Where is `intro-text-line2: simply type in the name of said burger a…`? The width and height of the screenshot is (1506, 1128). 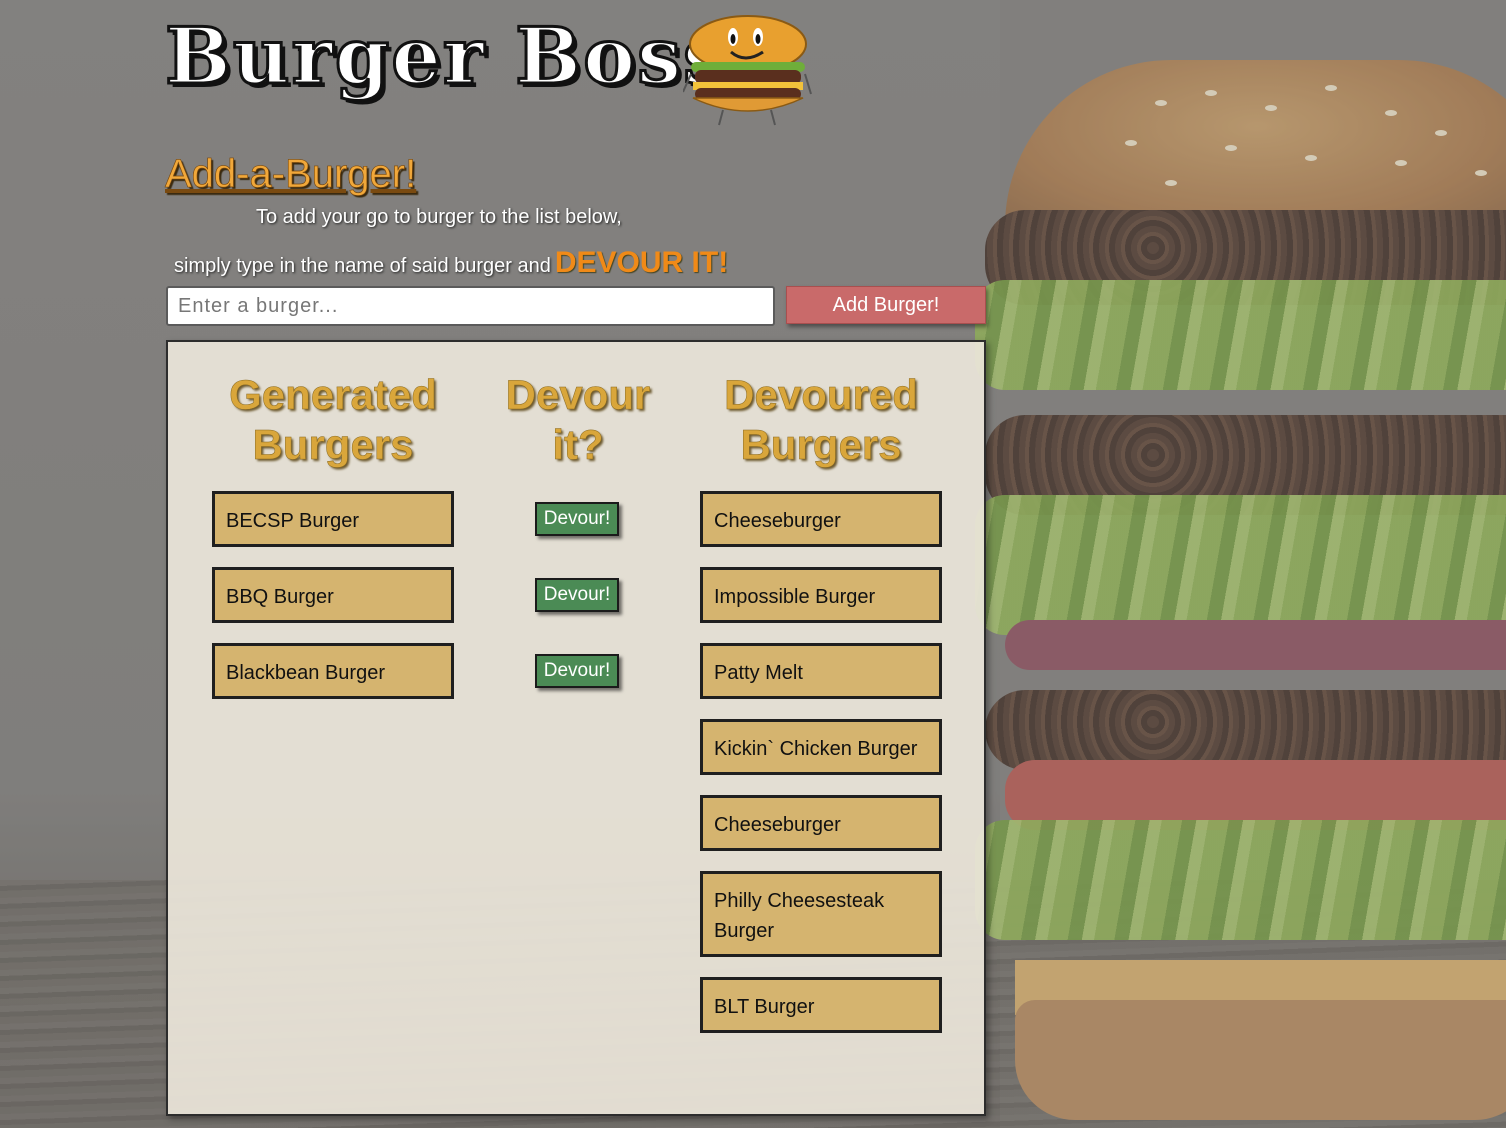
intro-text-line2: simply type in the name of said burger a… is located at coordinates (451, 263).